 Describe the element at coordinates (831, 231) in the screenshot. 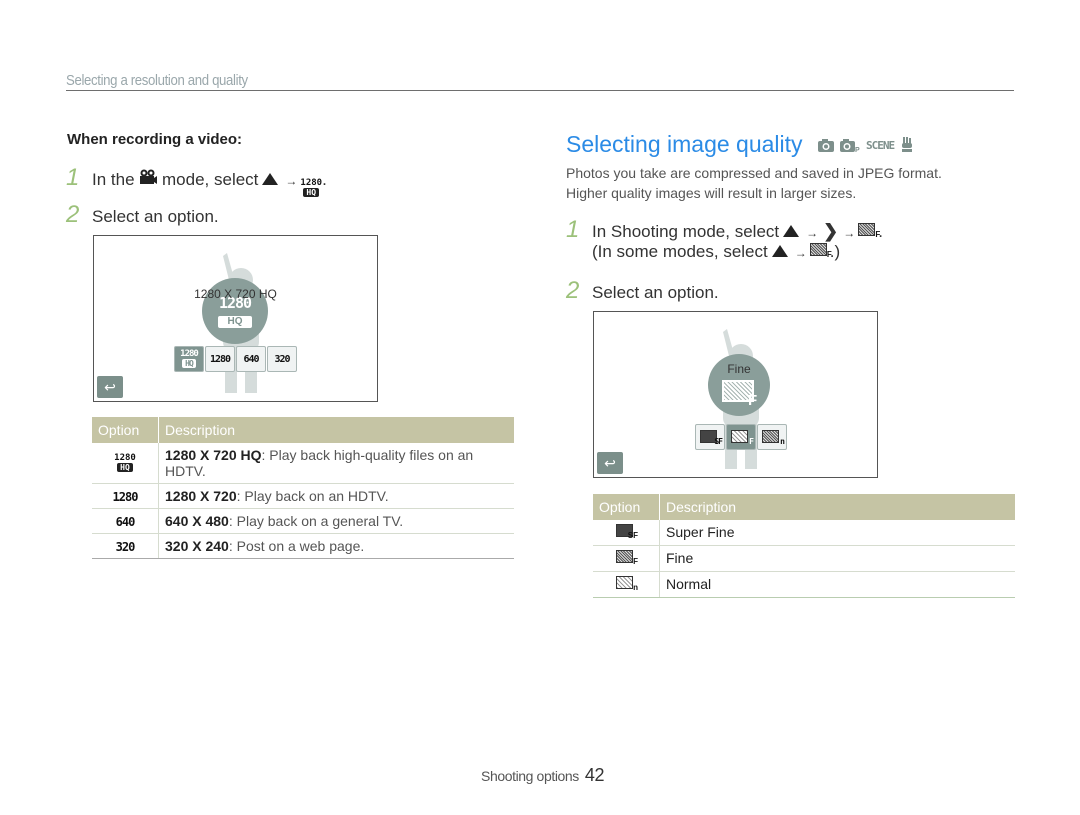

I see `chevron-right-icon: ❯` at that location.